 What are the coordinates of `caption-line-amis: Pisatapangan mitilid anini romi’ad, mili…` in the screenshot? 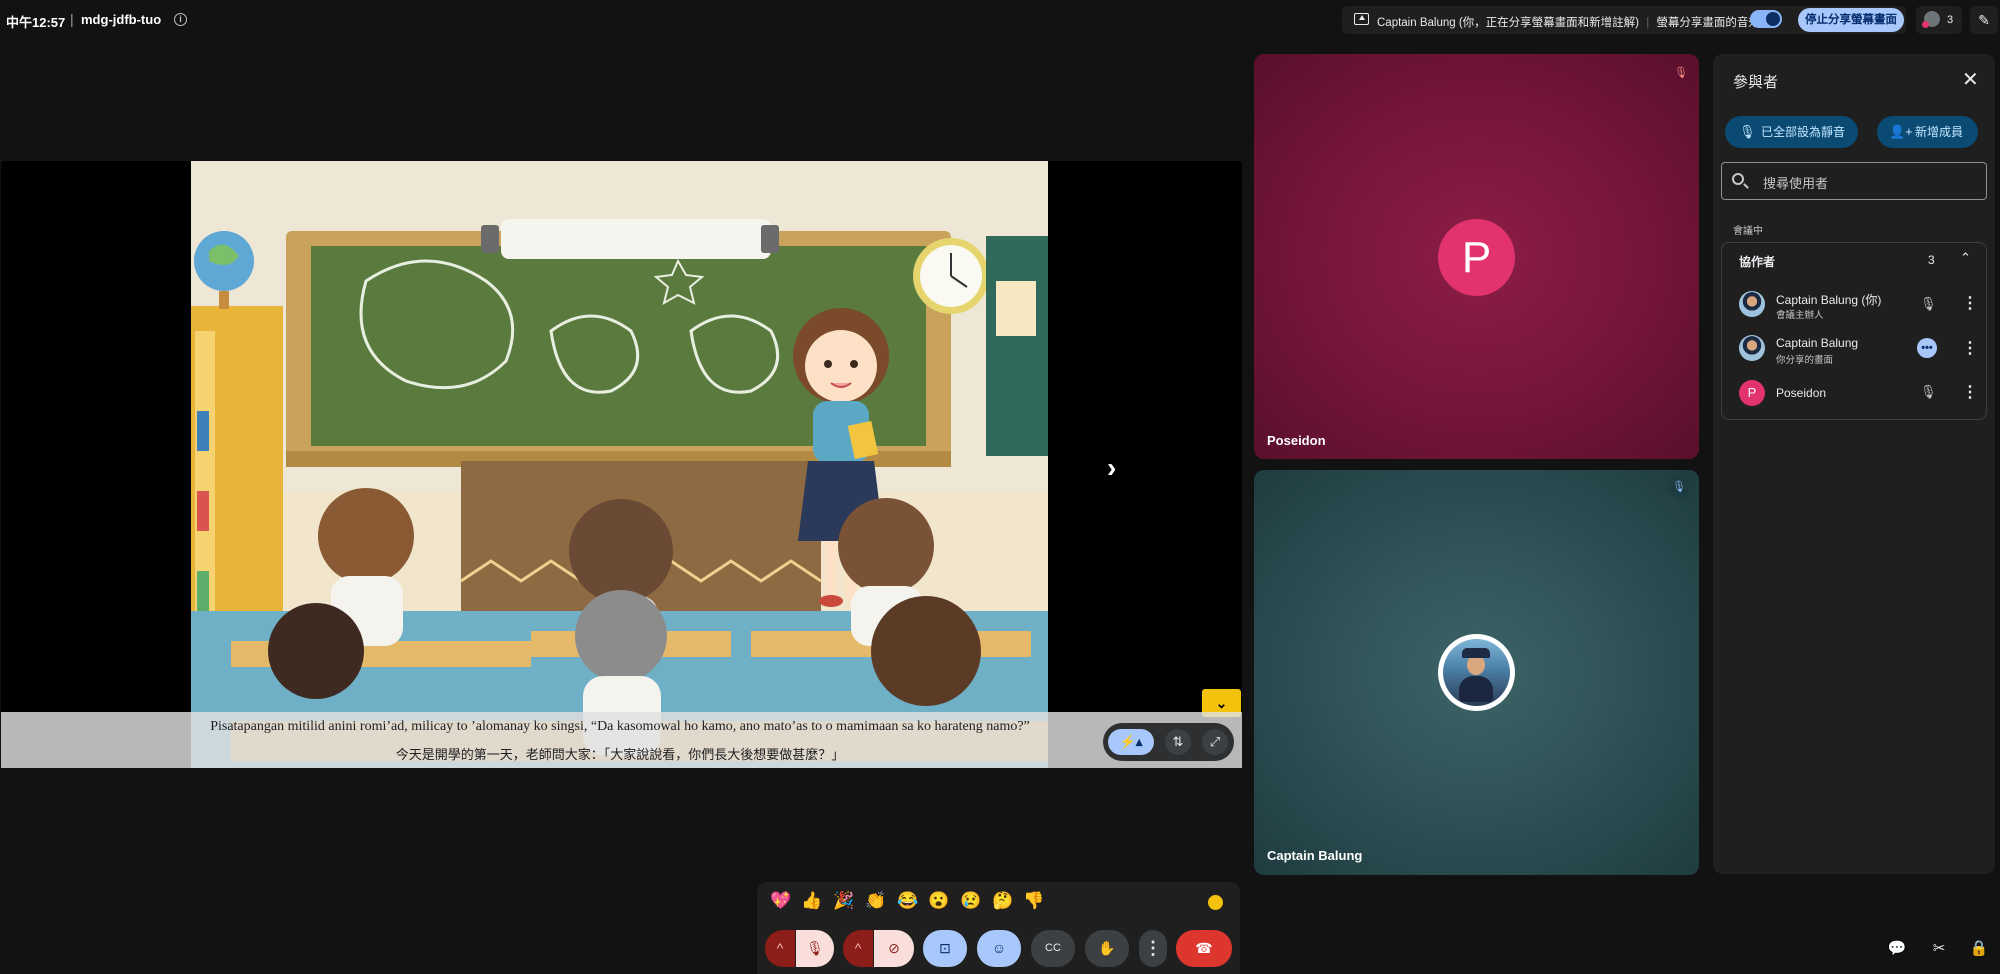 It's located at (620, 726).